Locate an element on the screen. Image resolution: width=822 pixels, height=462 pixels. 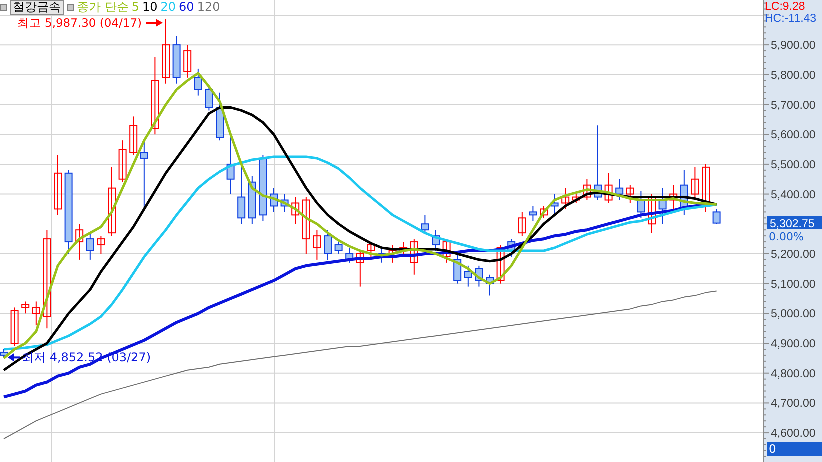
axis-label: 5,500.00 is located at coordinates (793, 165).